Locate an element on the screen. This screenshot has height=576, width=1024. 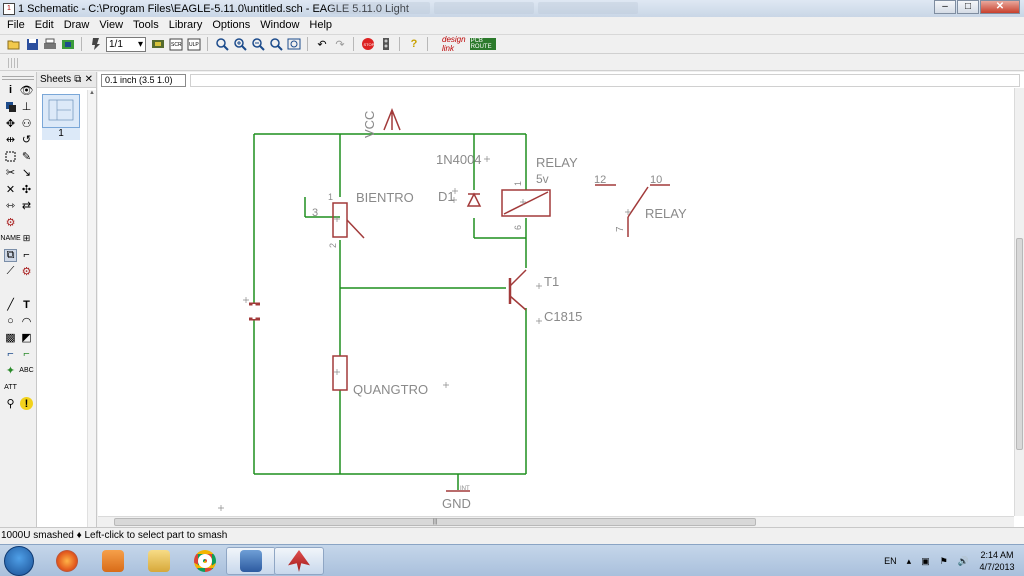
invoke-icon: ⚙ is located at coordinates (26, 271).